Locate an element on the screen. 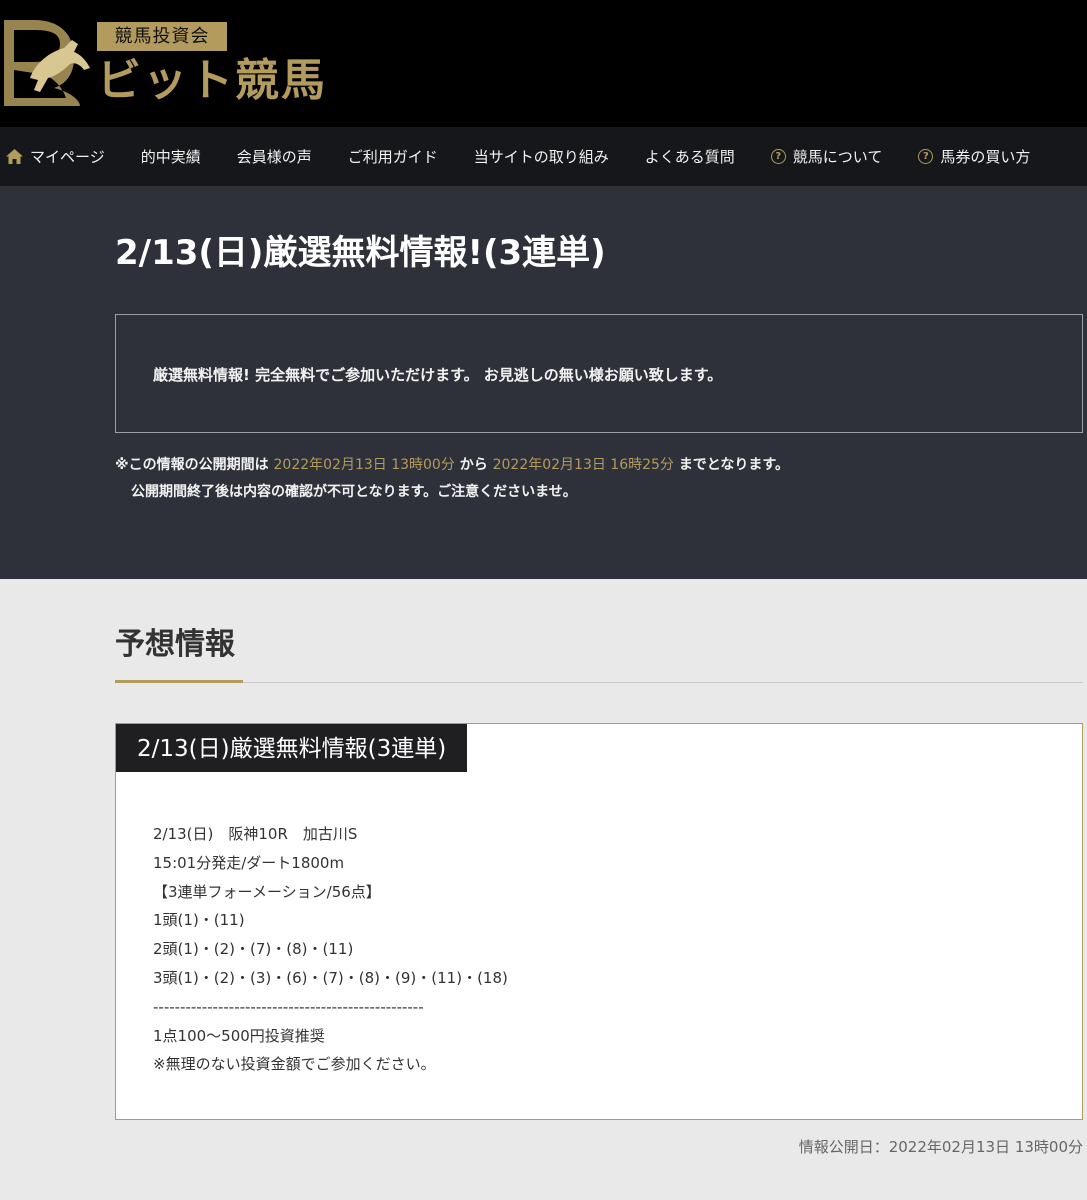 The height and width of the screenshot is (1200, 1087). period-middle: から is located at coordinates (473, 465).